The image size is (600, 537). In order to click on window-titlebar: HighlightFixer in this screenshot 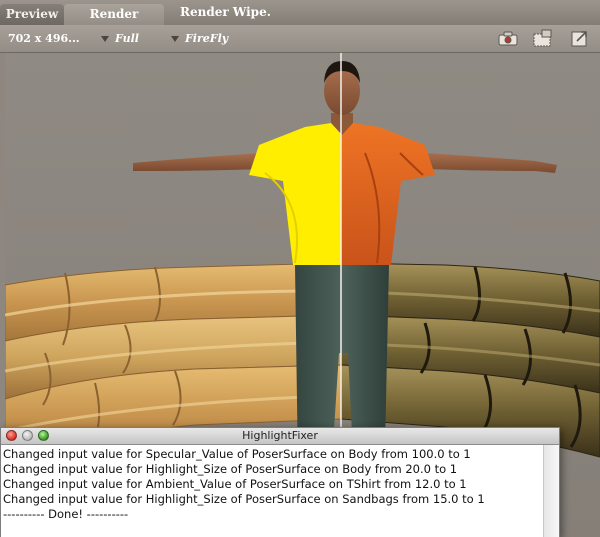, I will do `click(280, 436)`.